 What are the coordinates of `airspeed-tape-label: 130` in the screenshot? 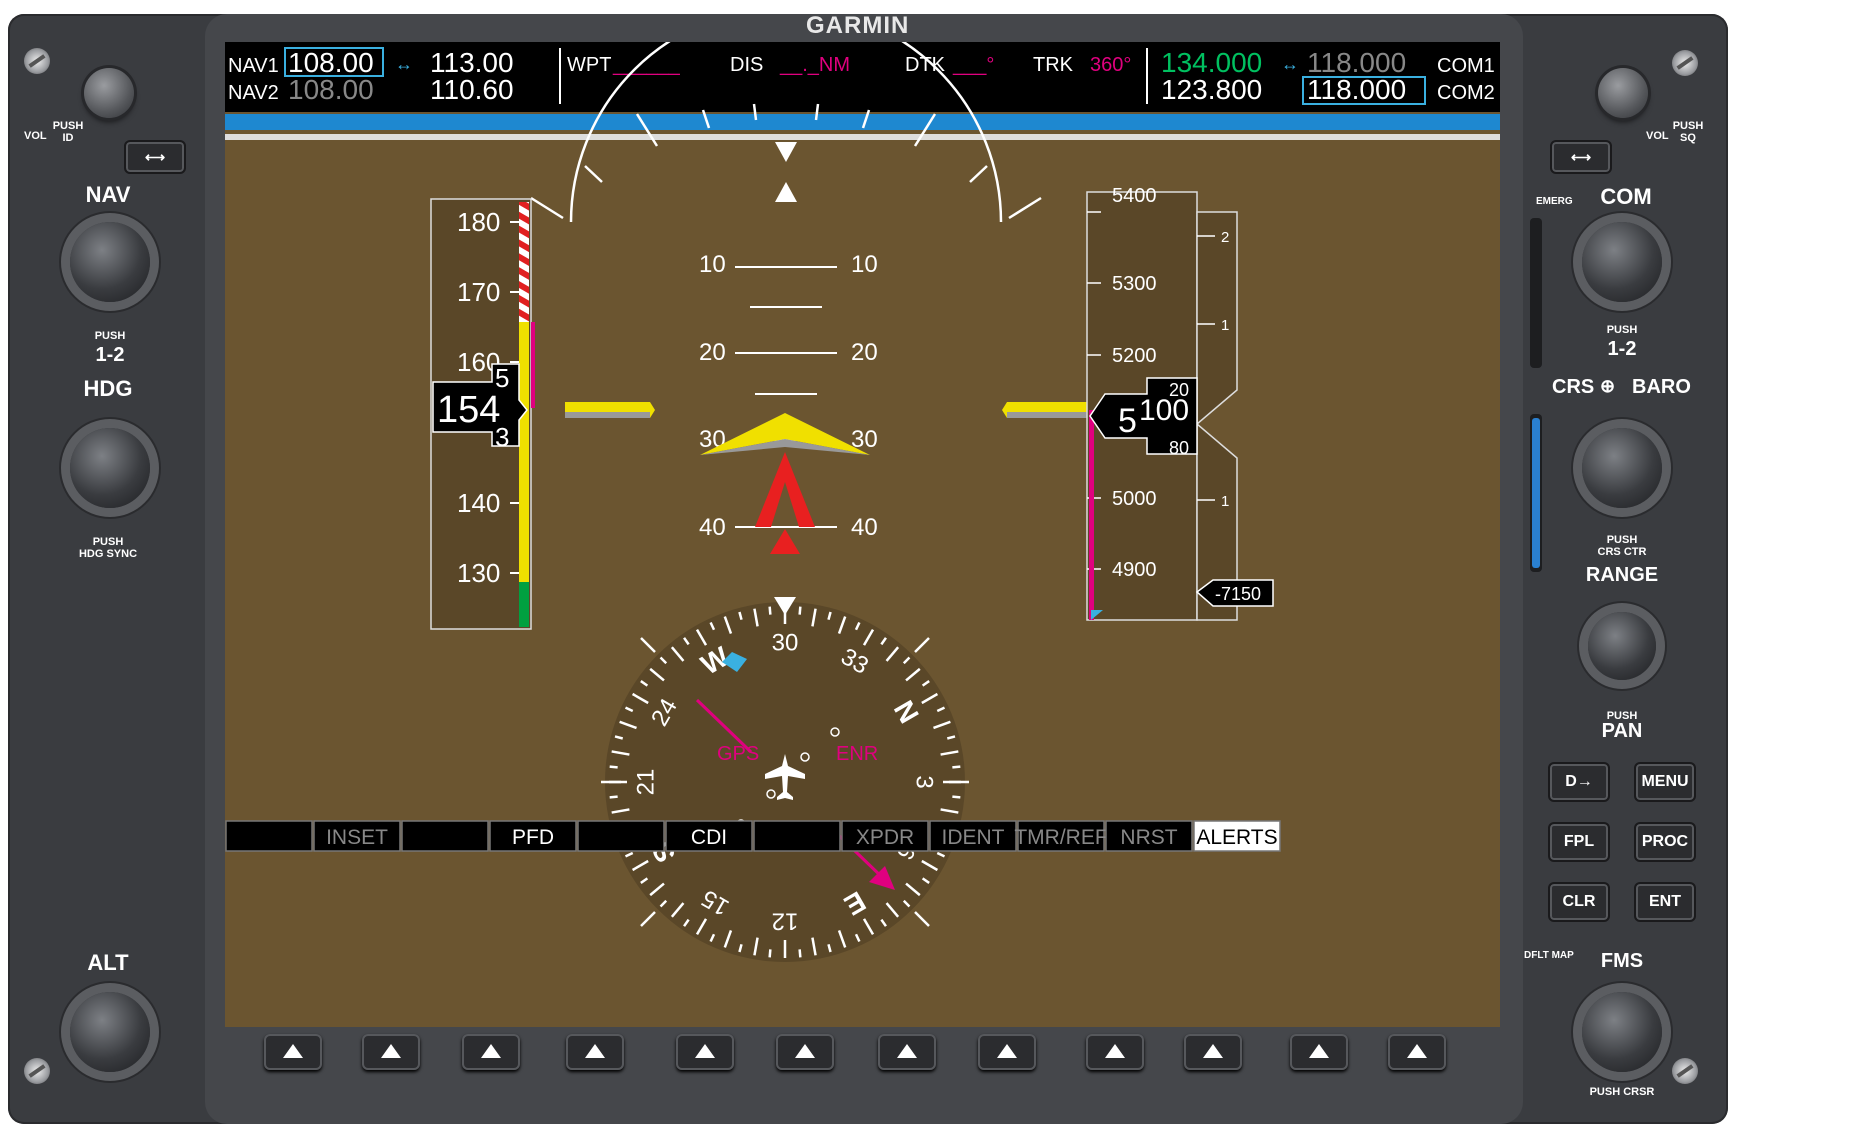 It's located at (478, 573).